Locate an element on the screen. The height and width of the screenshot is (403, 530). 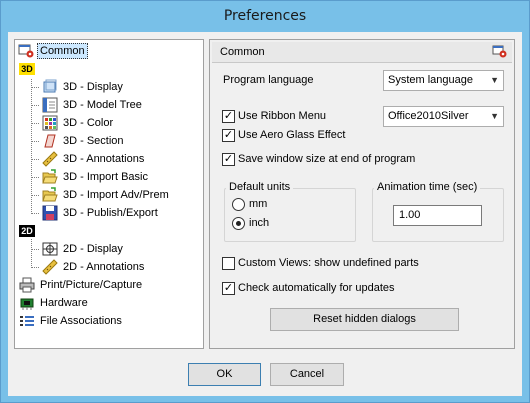
2d-badge-icon: 2D is located at coordinates (27, 231).